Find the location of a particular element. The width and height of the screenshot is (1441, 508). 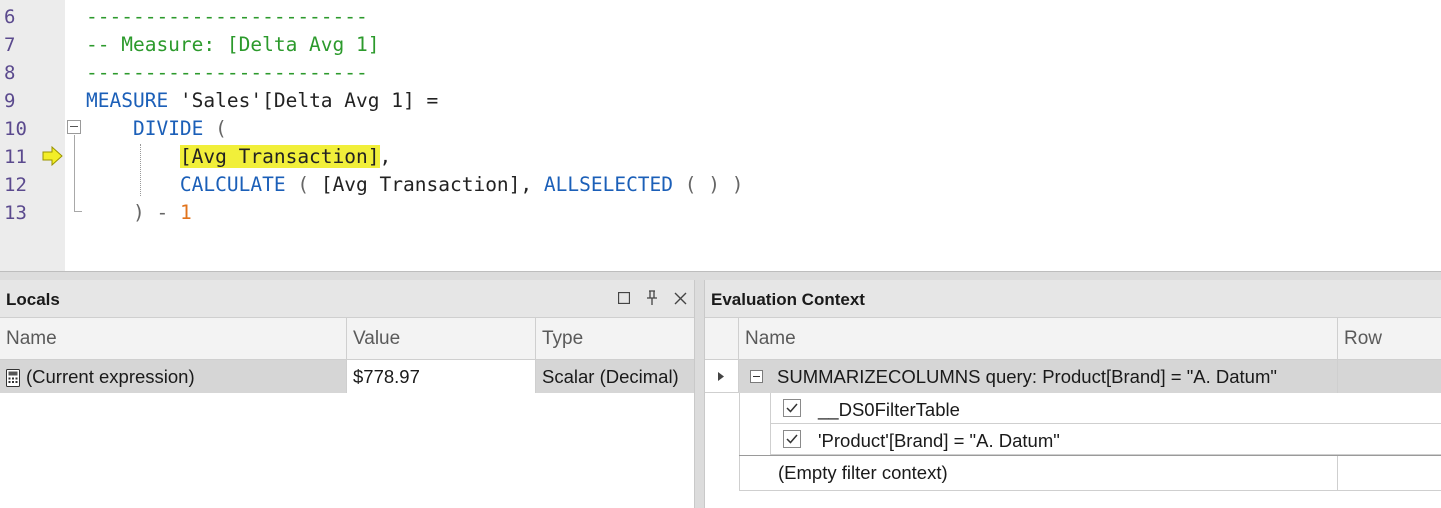

calculator-icon is located at coordinates (13, 378).